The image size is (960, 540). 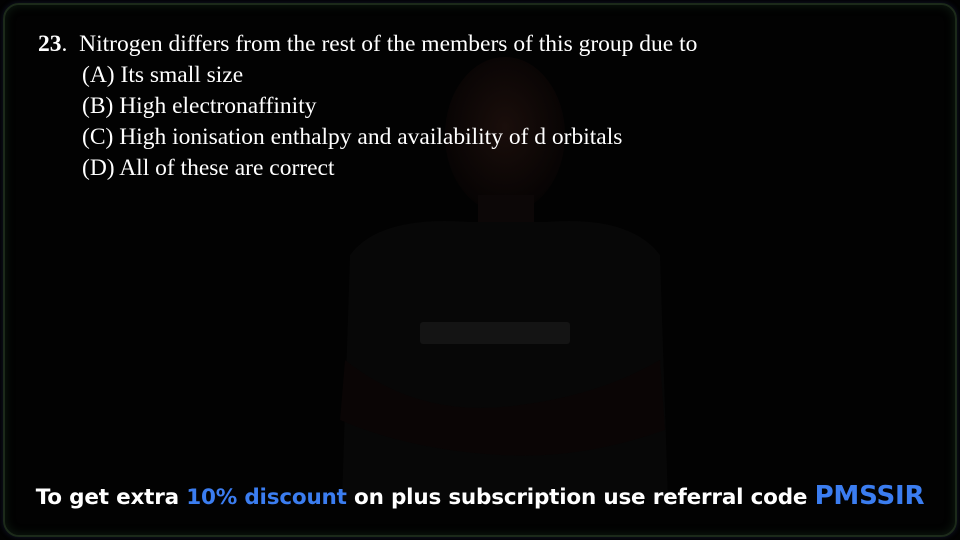 I want to click on option-d: (D) All of these are correct, so click(x=208, y=168).